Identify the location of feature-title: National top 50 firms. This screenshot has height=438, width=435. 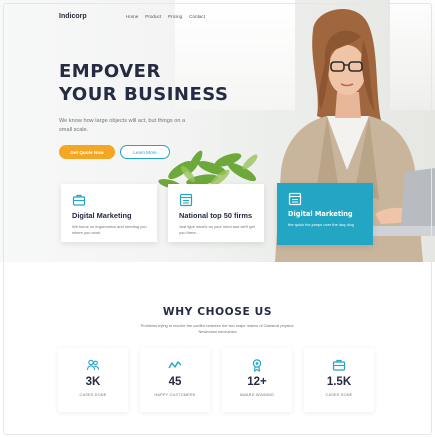
(216, 215).